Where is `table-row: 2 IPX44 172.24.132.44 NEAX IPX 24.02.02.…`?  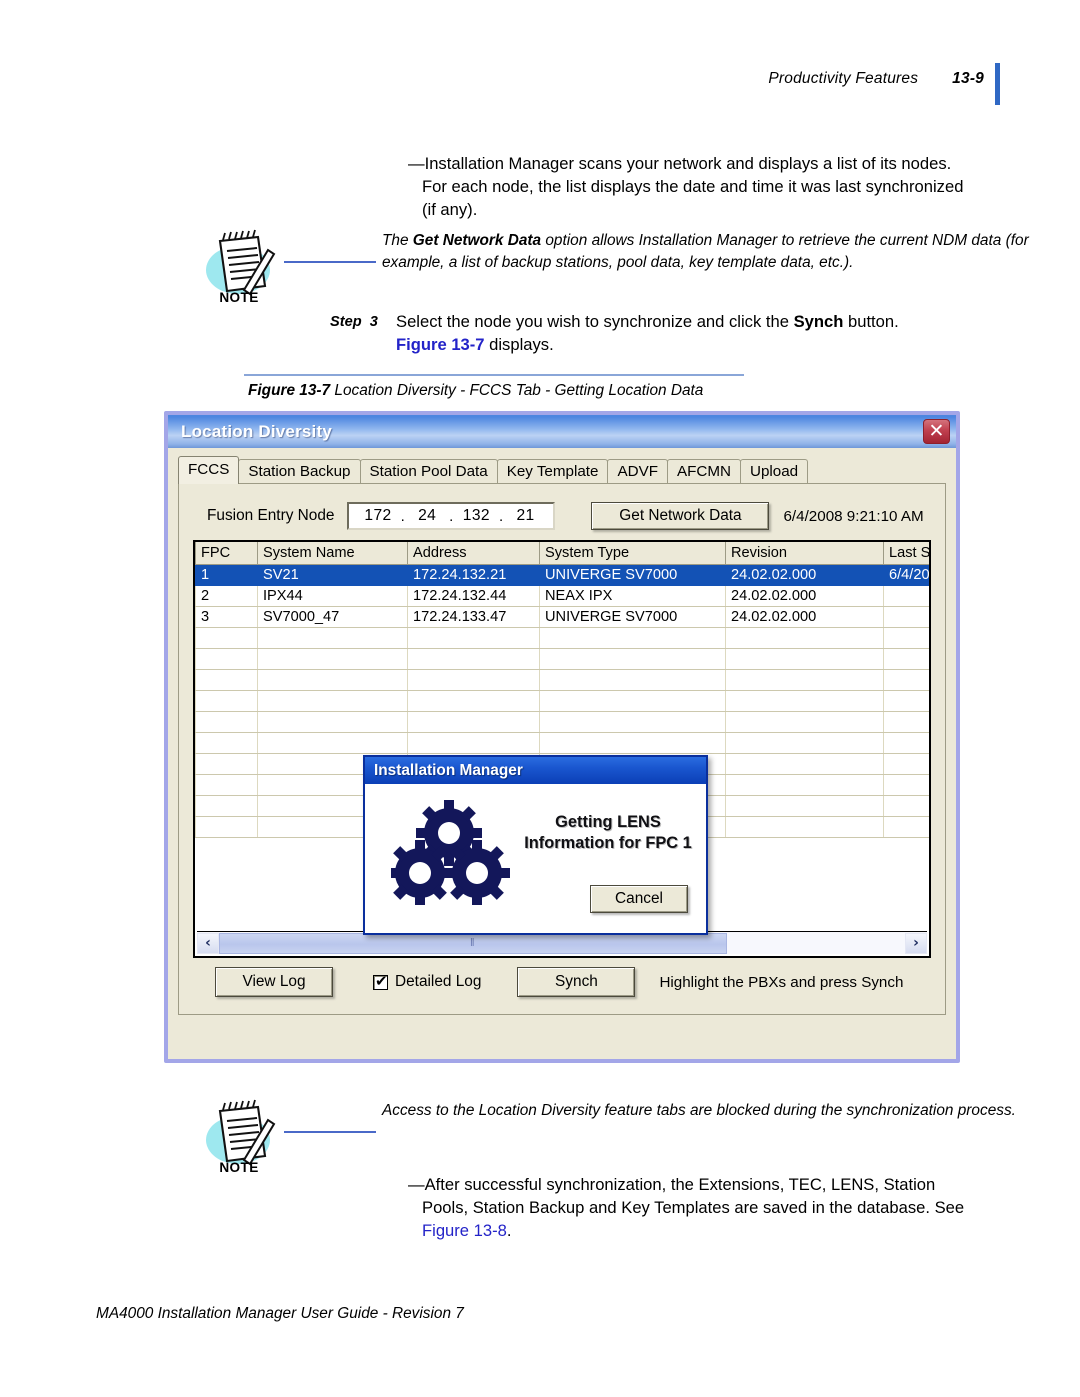
table-row: 2 IPX44 172.24.132.44 NEAX IPX 24.02.02.… is located at coordinates (562, 595).